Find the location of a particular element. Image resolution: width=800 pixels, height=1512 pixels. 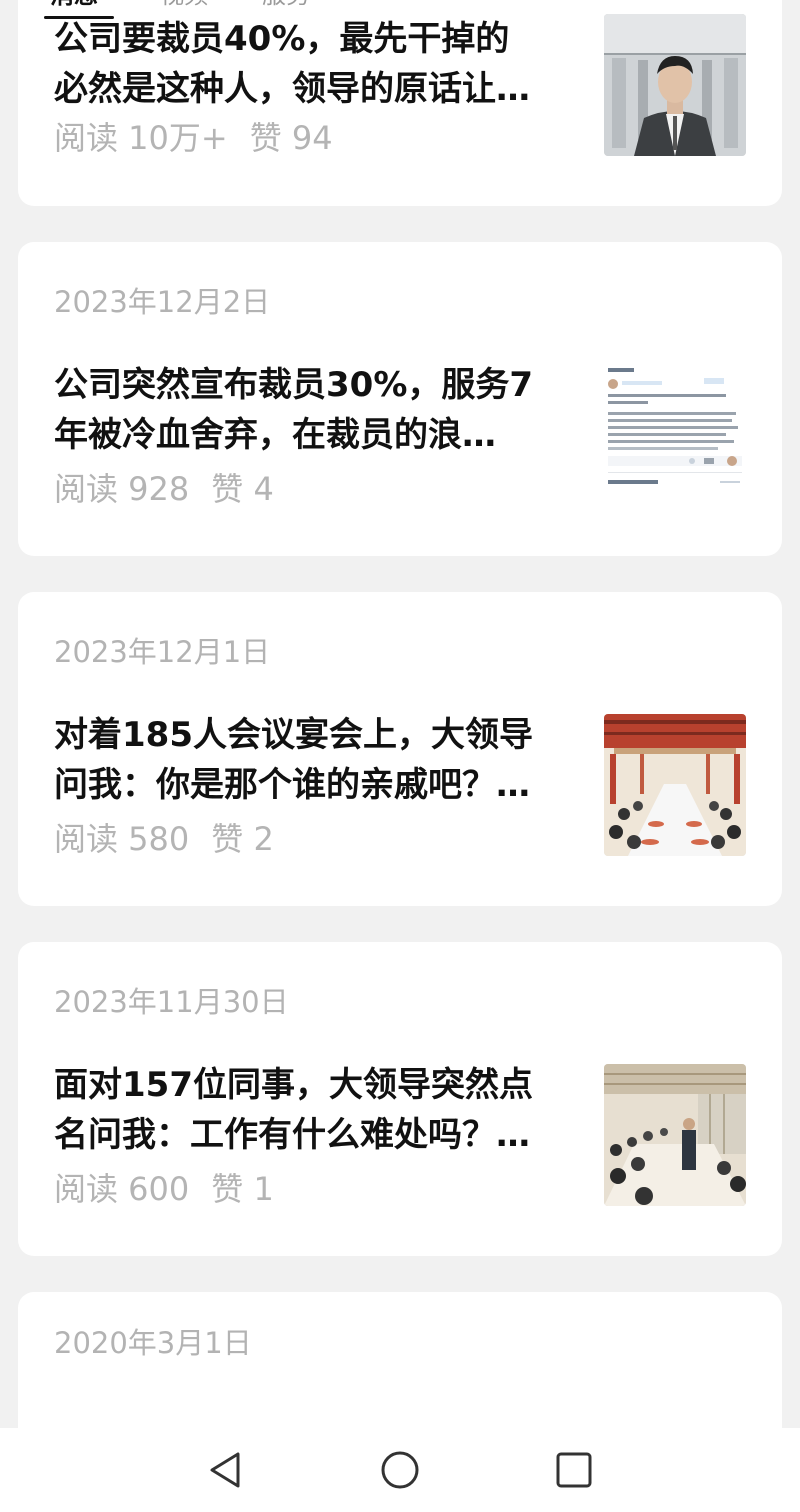

meeting-room-icon is located at coordinates (675, 1135).